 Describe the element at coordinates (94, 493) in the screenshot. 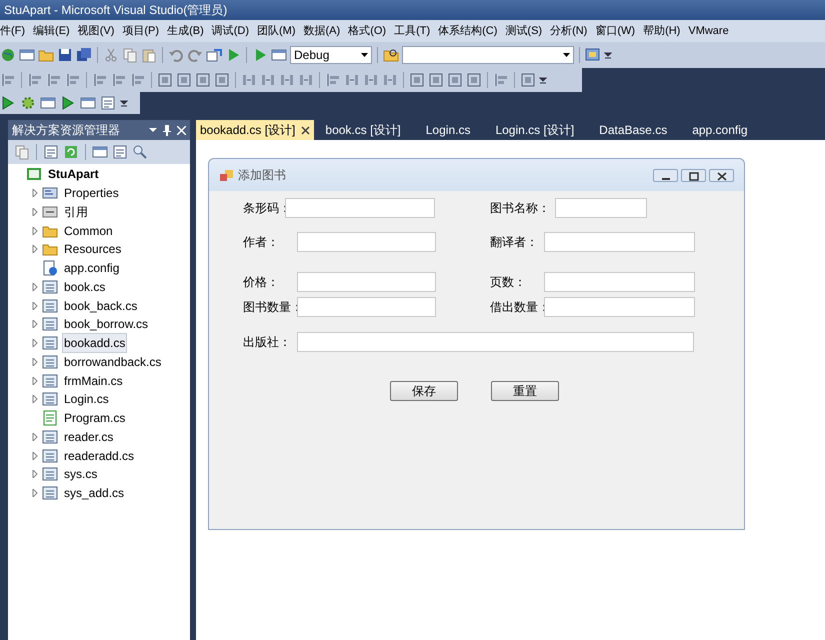

I see `tree-item: sys_add.cs` at that location.